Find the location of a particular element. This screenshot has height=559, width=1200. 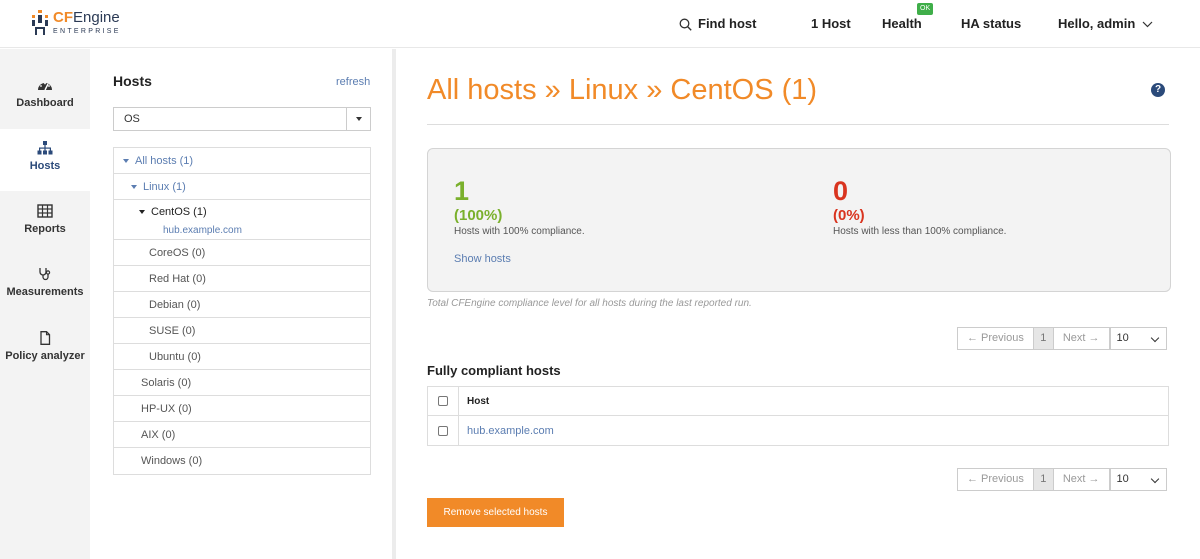

nav-policy-analyzer: Policy analyzer is located at coordinates (45, 346).